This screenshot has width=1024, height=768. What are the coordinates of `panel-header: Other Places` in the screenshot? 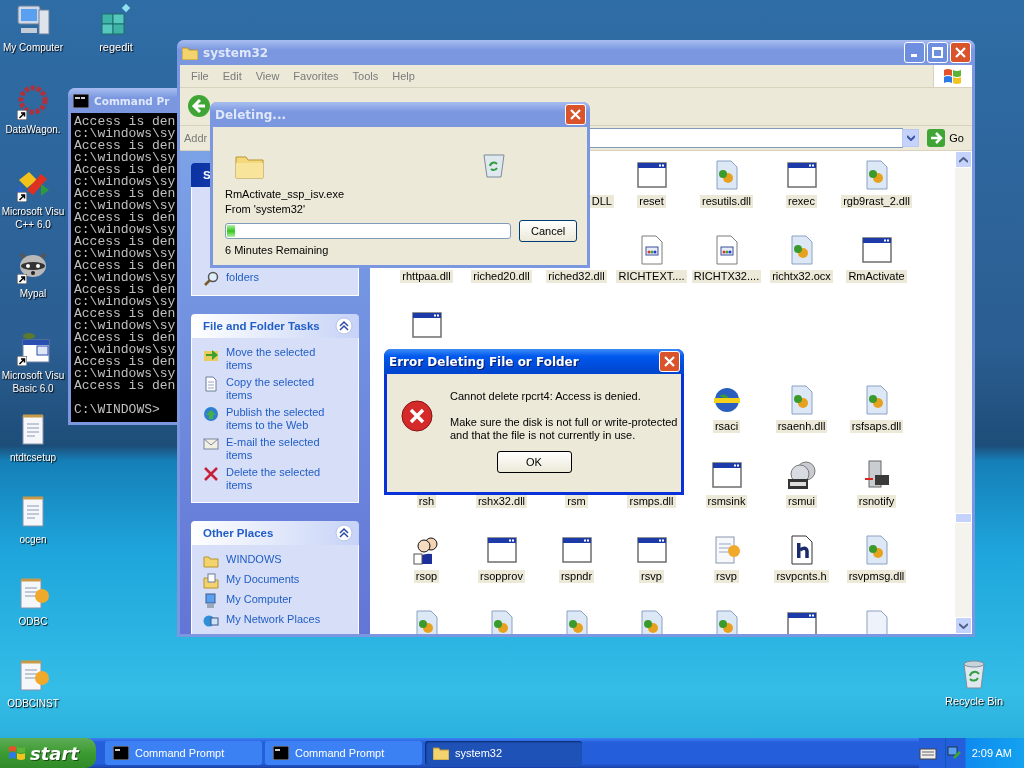 It's located at (275, 533).